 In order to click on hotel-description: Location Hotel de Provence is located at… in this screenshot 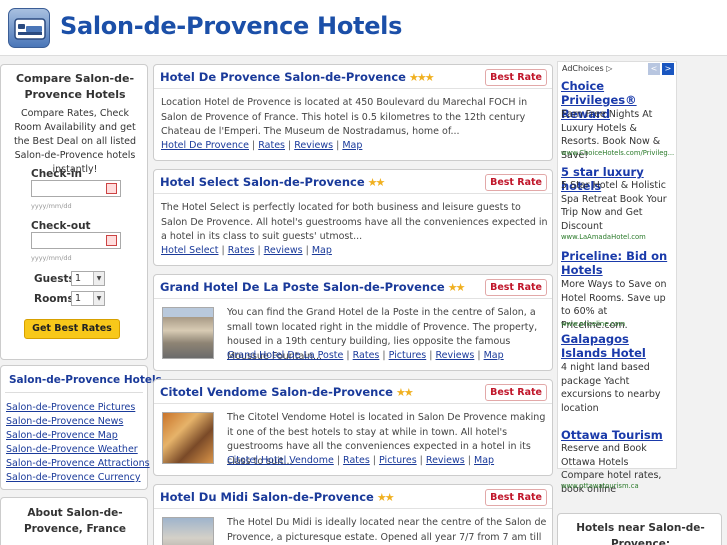, I will do `click(344, 117)`.